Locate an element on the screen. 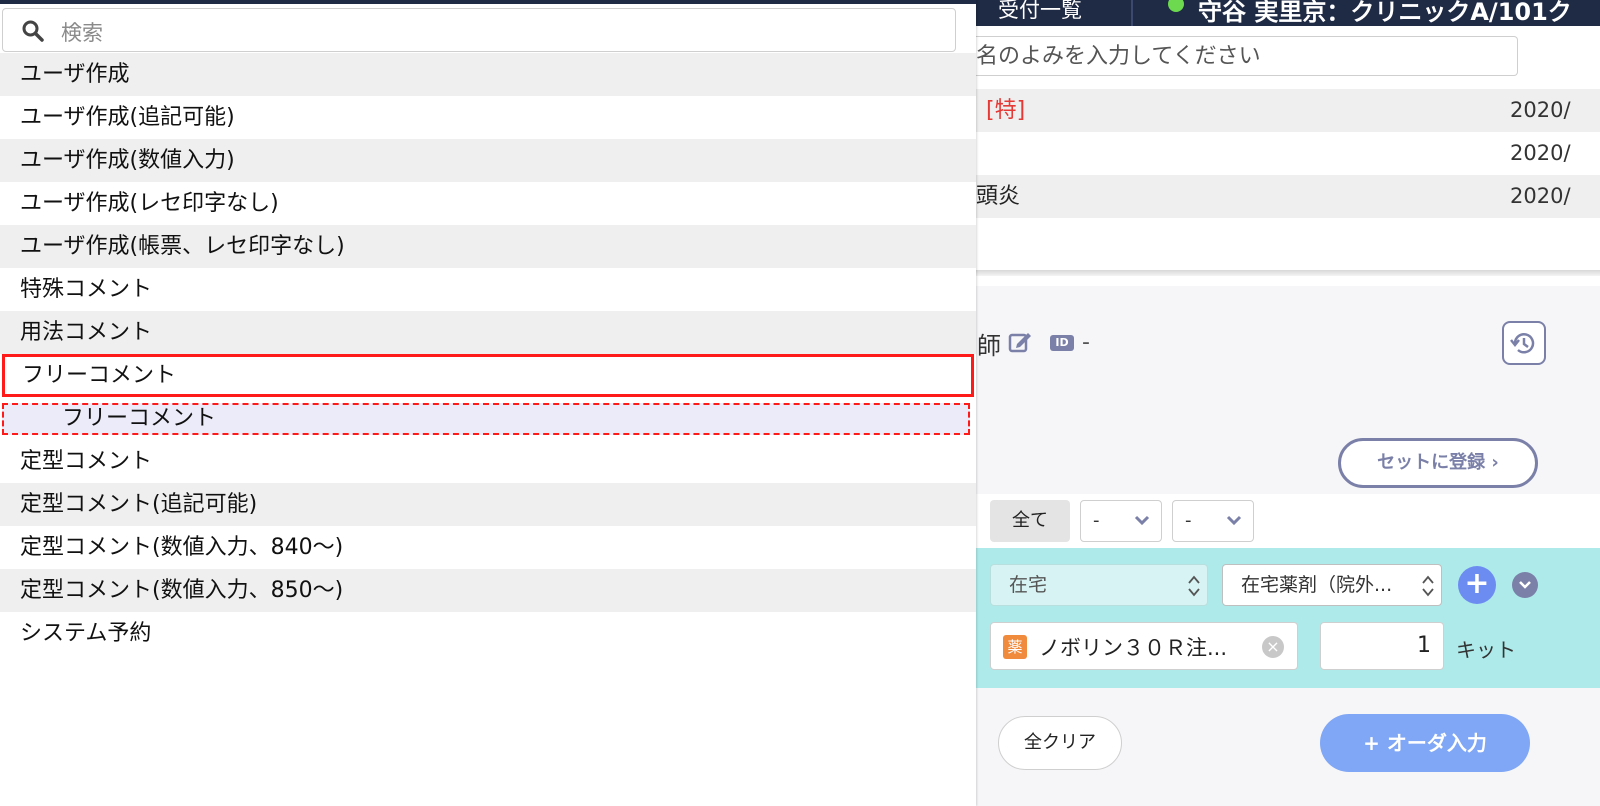 The width and height of the screenshot is (1600, 806). edit-icon is located at coordinates (1020, 342).